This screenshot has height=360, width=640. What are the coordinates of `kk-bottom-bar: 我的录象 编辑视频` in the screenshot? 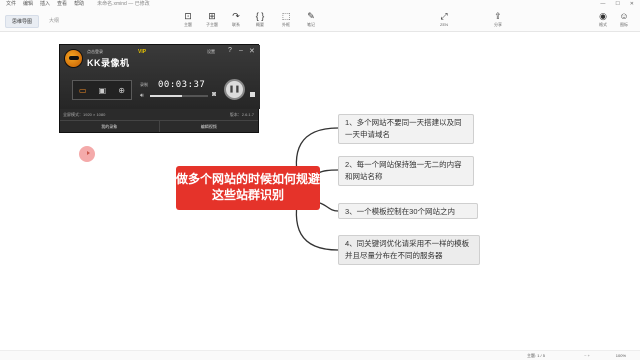 It's located at (159, 126).